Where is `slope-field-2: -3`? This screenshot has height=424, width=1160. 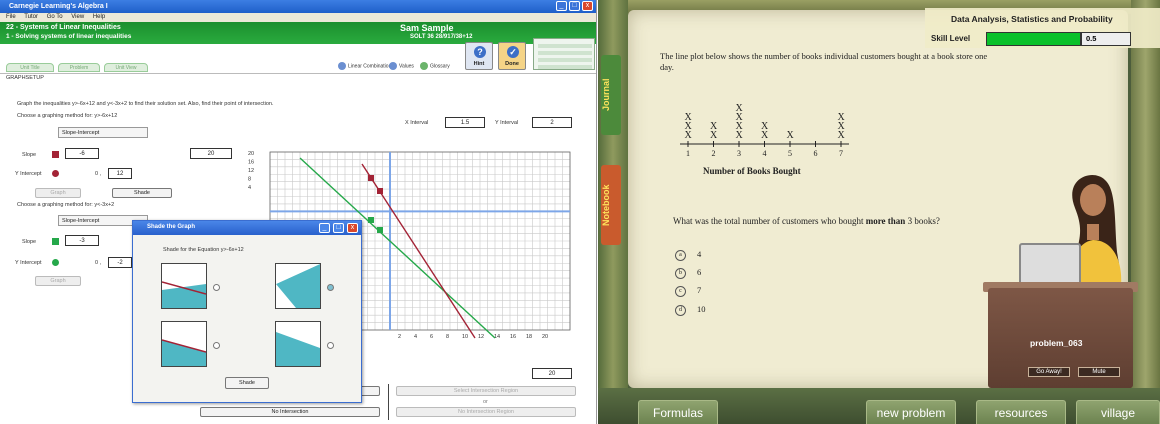
slope-field-2: -3 is located at coordinates (82, 240).